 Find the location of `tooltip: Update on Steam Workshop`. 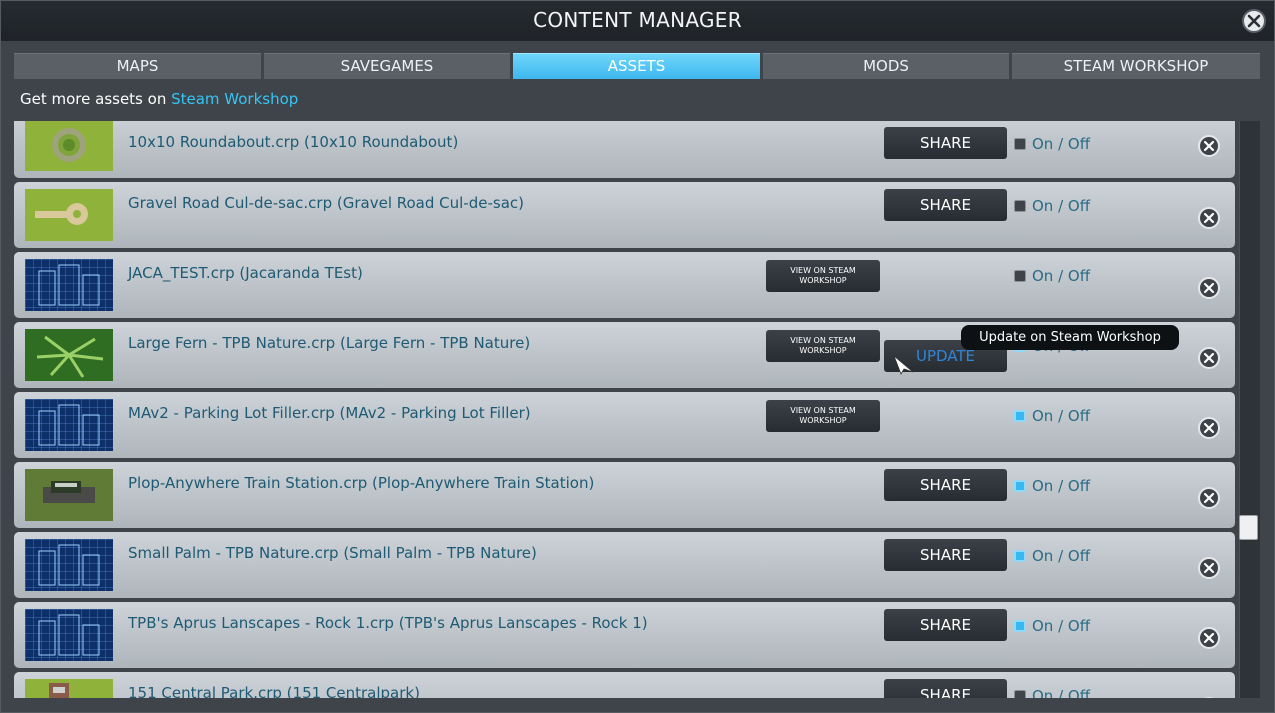

tooltip: Update on Steam Workshop is located at coordinates (1070, 337).